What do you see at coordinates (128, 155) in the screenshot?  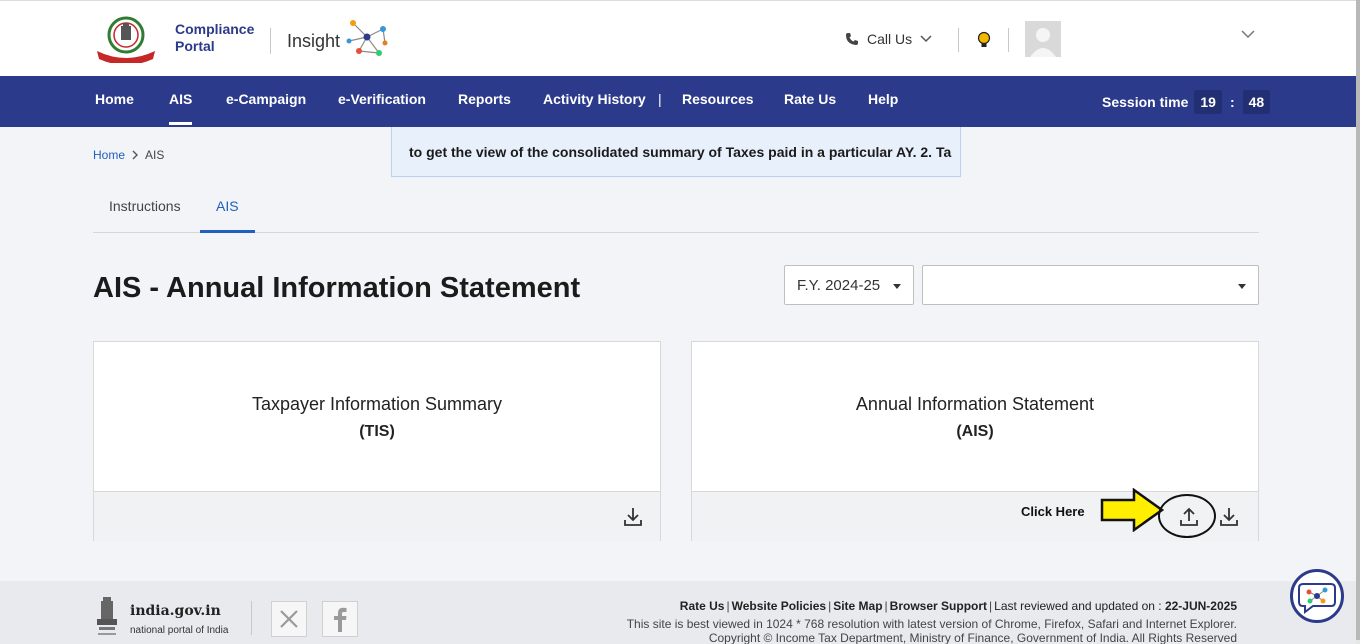 I see `breadcrumb: Home AIS` at bounding box center [128, 155].